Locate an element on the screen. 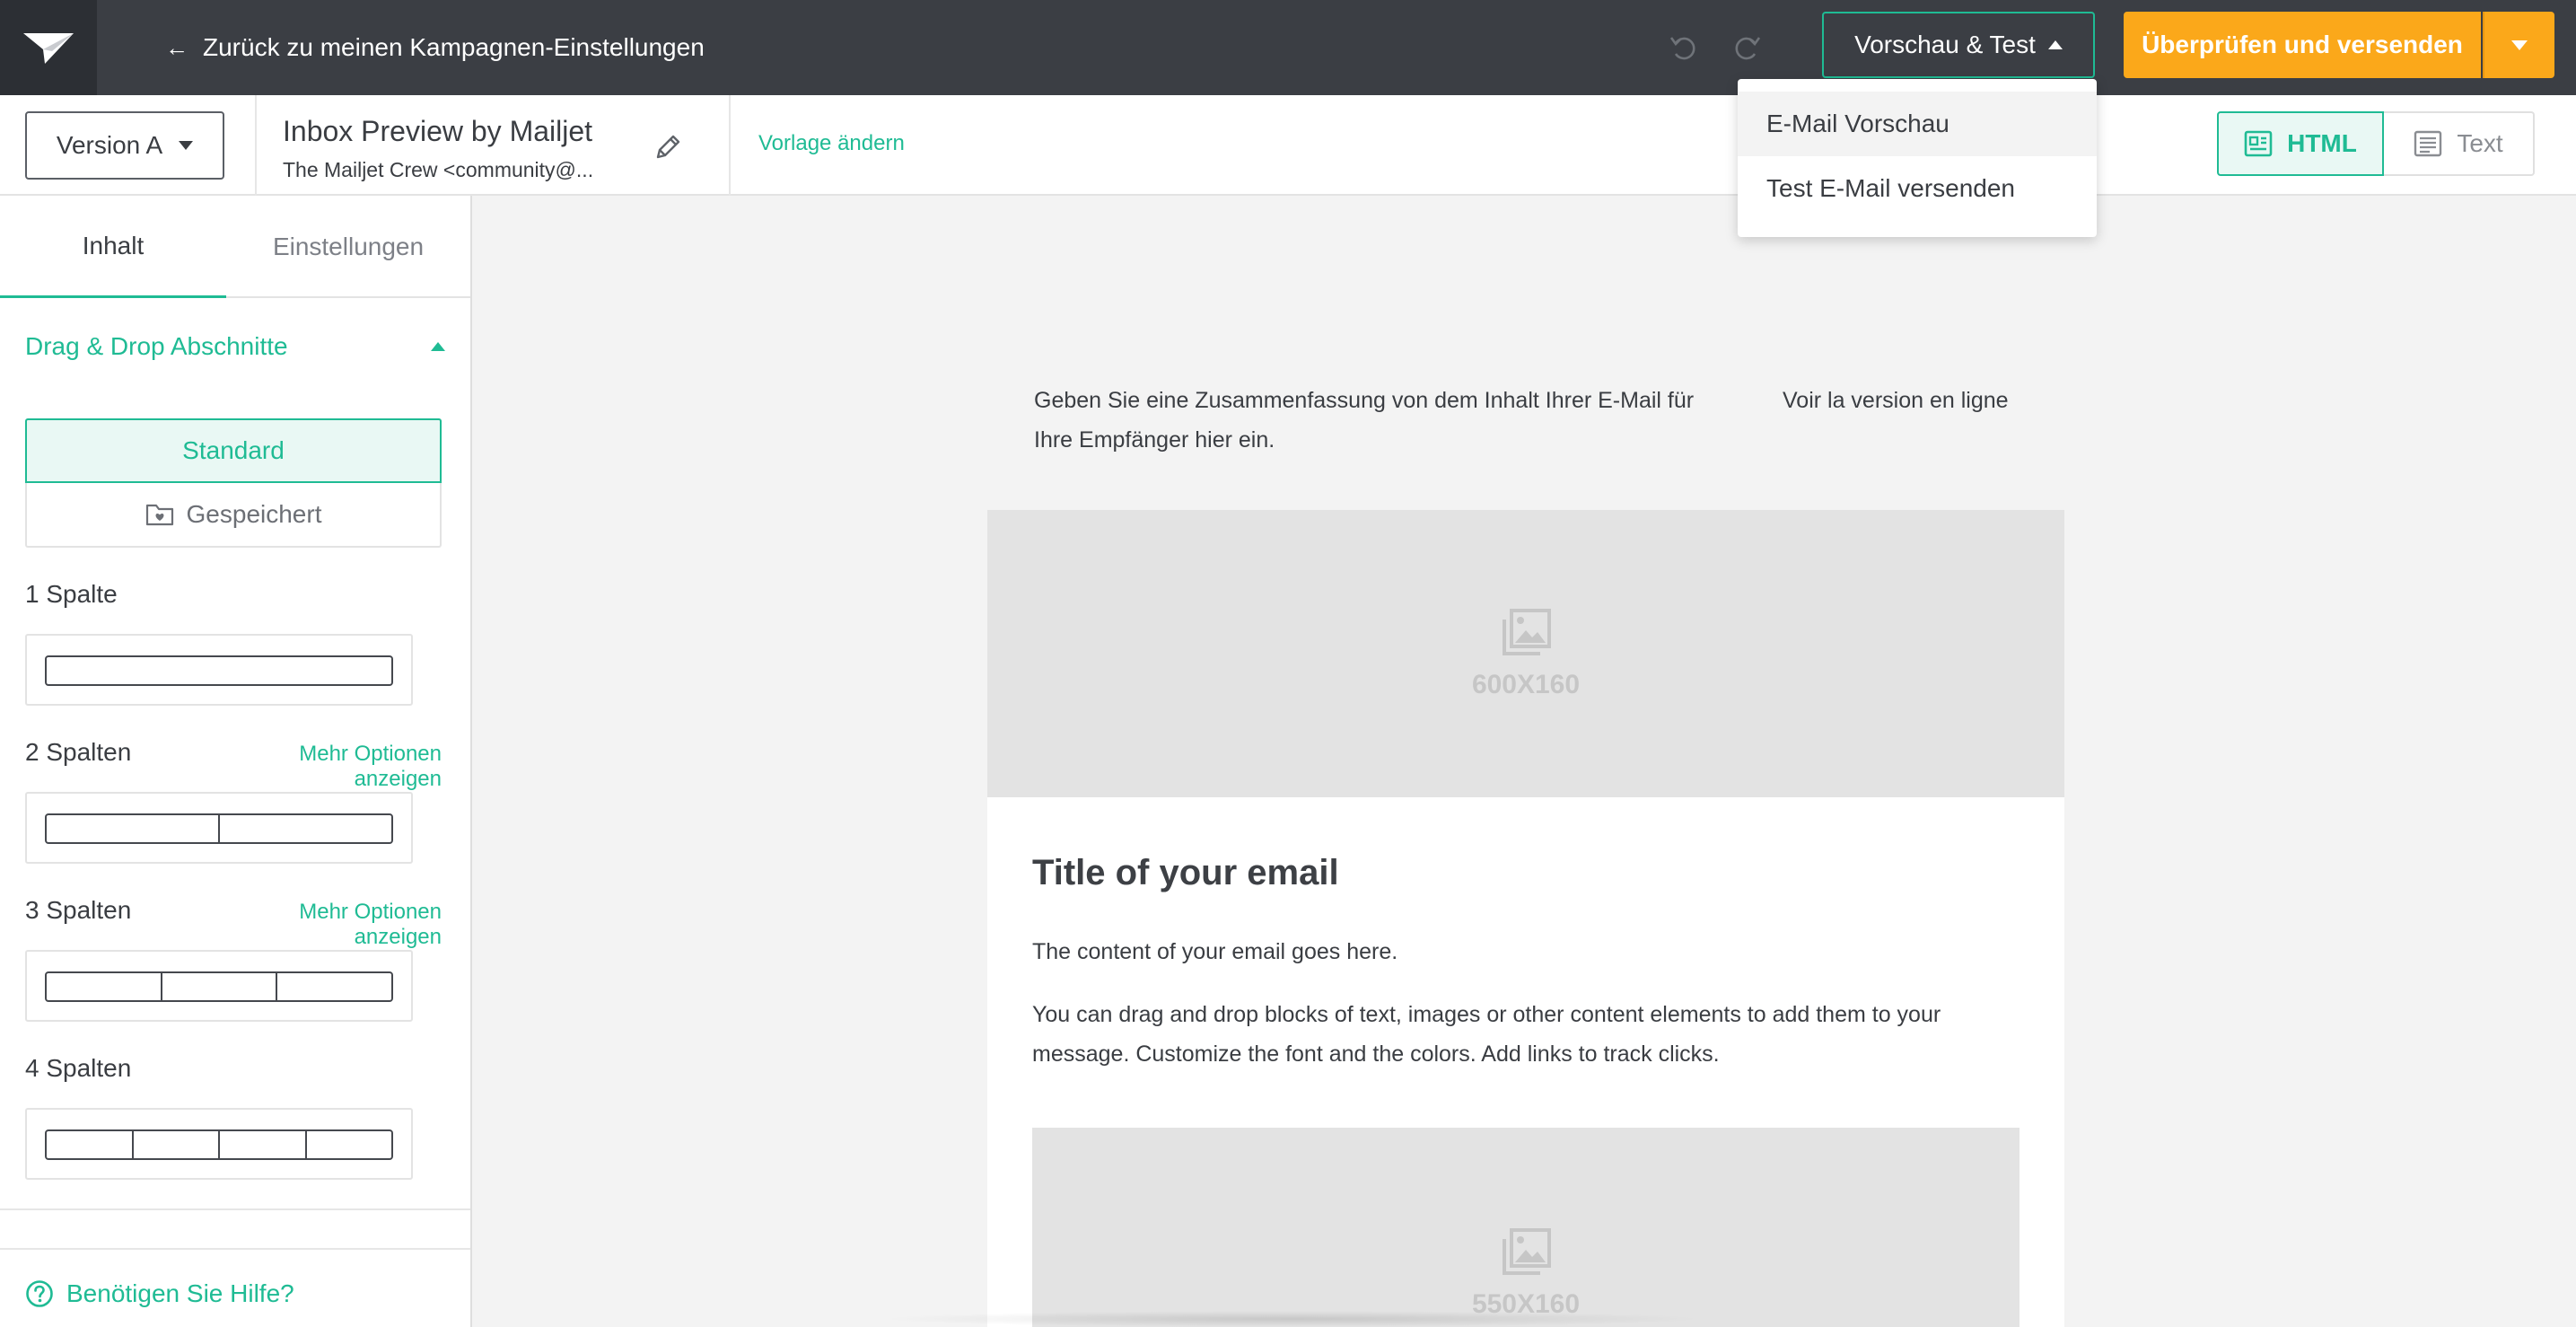 Image resolution: width=2576 pixels, height=1327 pixels. preview-test-menu: E-Mail Vorschau Test E-Mail versenden is located at coordinates (1917, 158).